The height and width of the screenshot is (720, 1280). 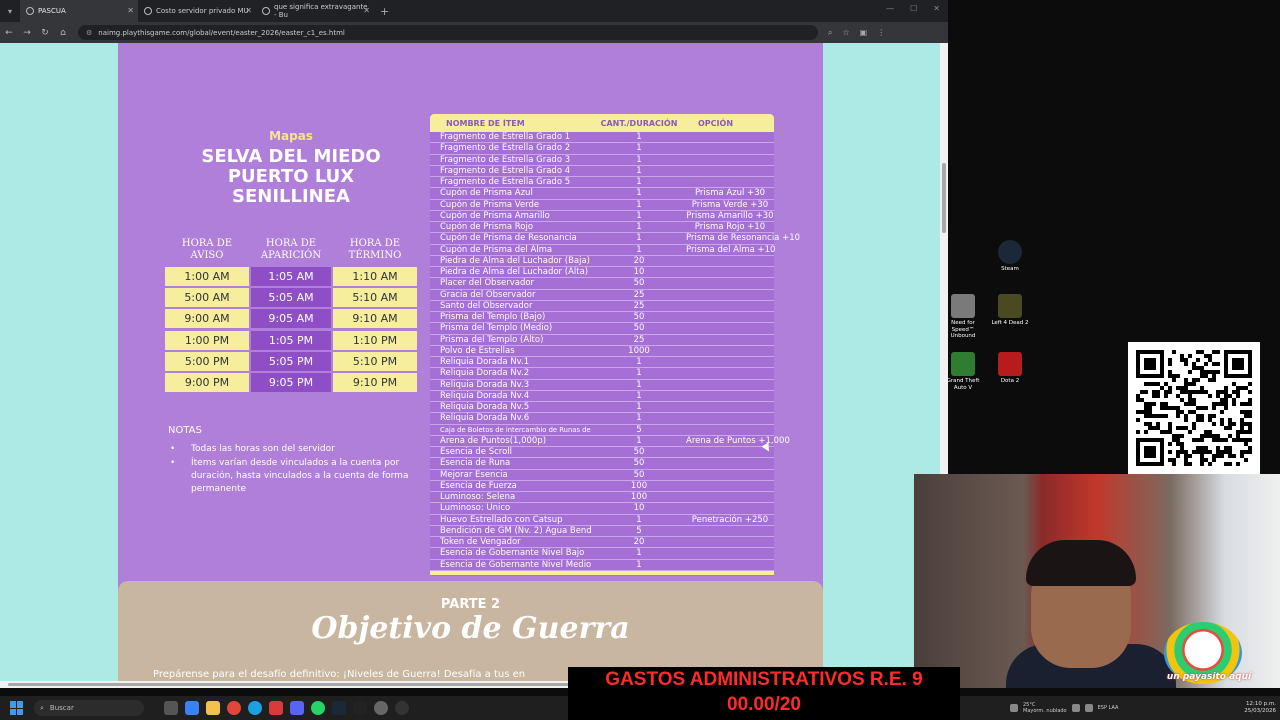 What do you see at coordinates (963, 317) in the screenshot?
I see `desktop-icon-nfs: Need for Speed™ Unbound` at bounding box center [963, 317].